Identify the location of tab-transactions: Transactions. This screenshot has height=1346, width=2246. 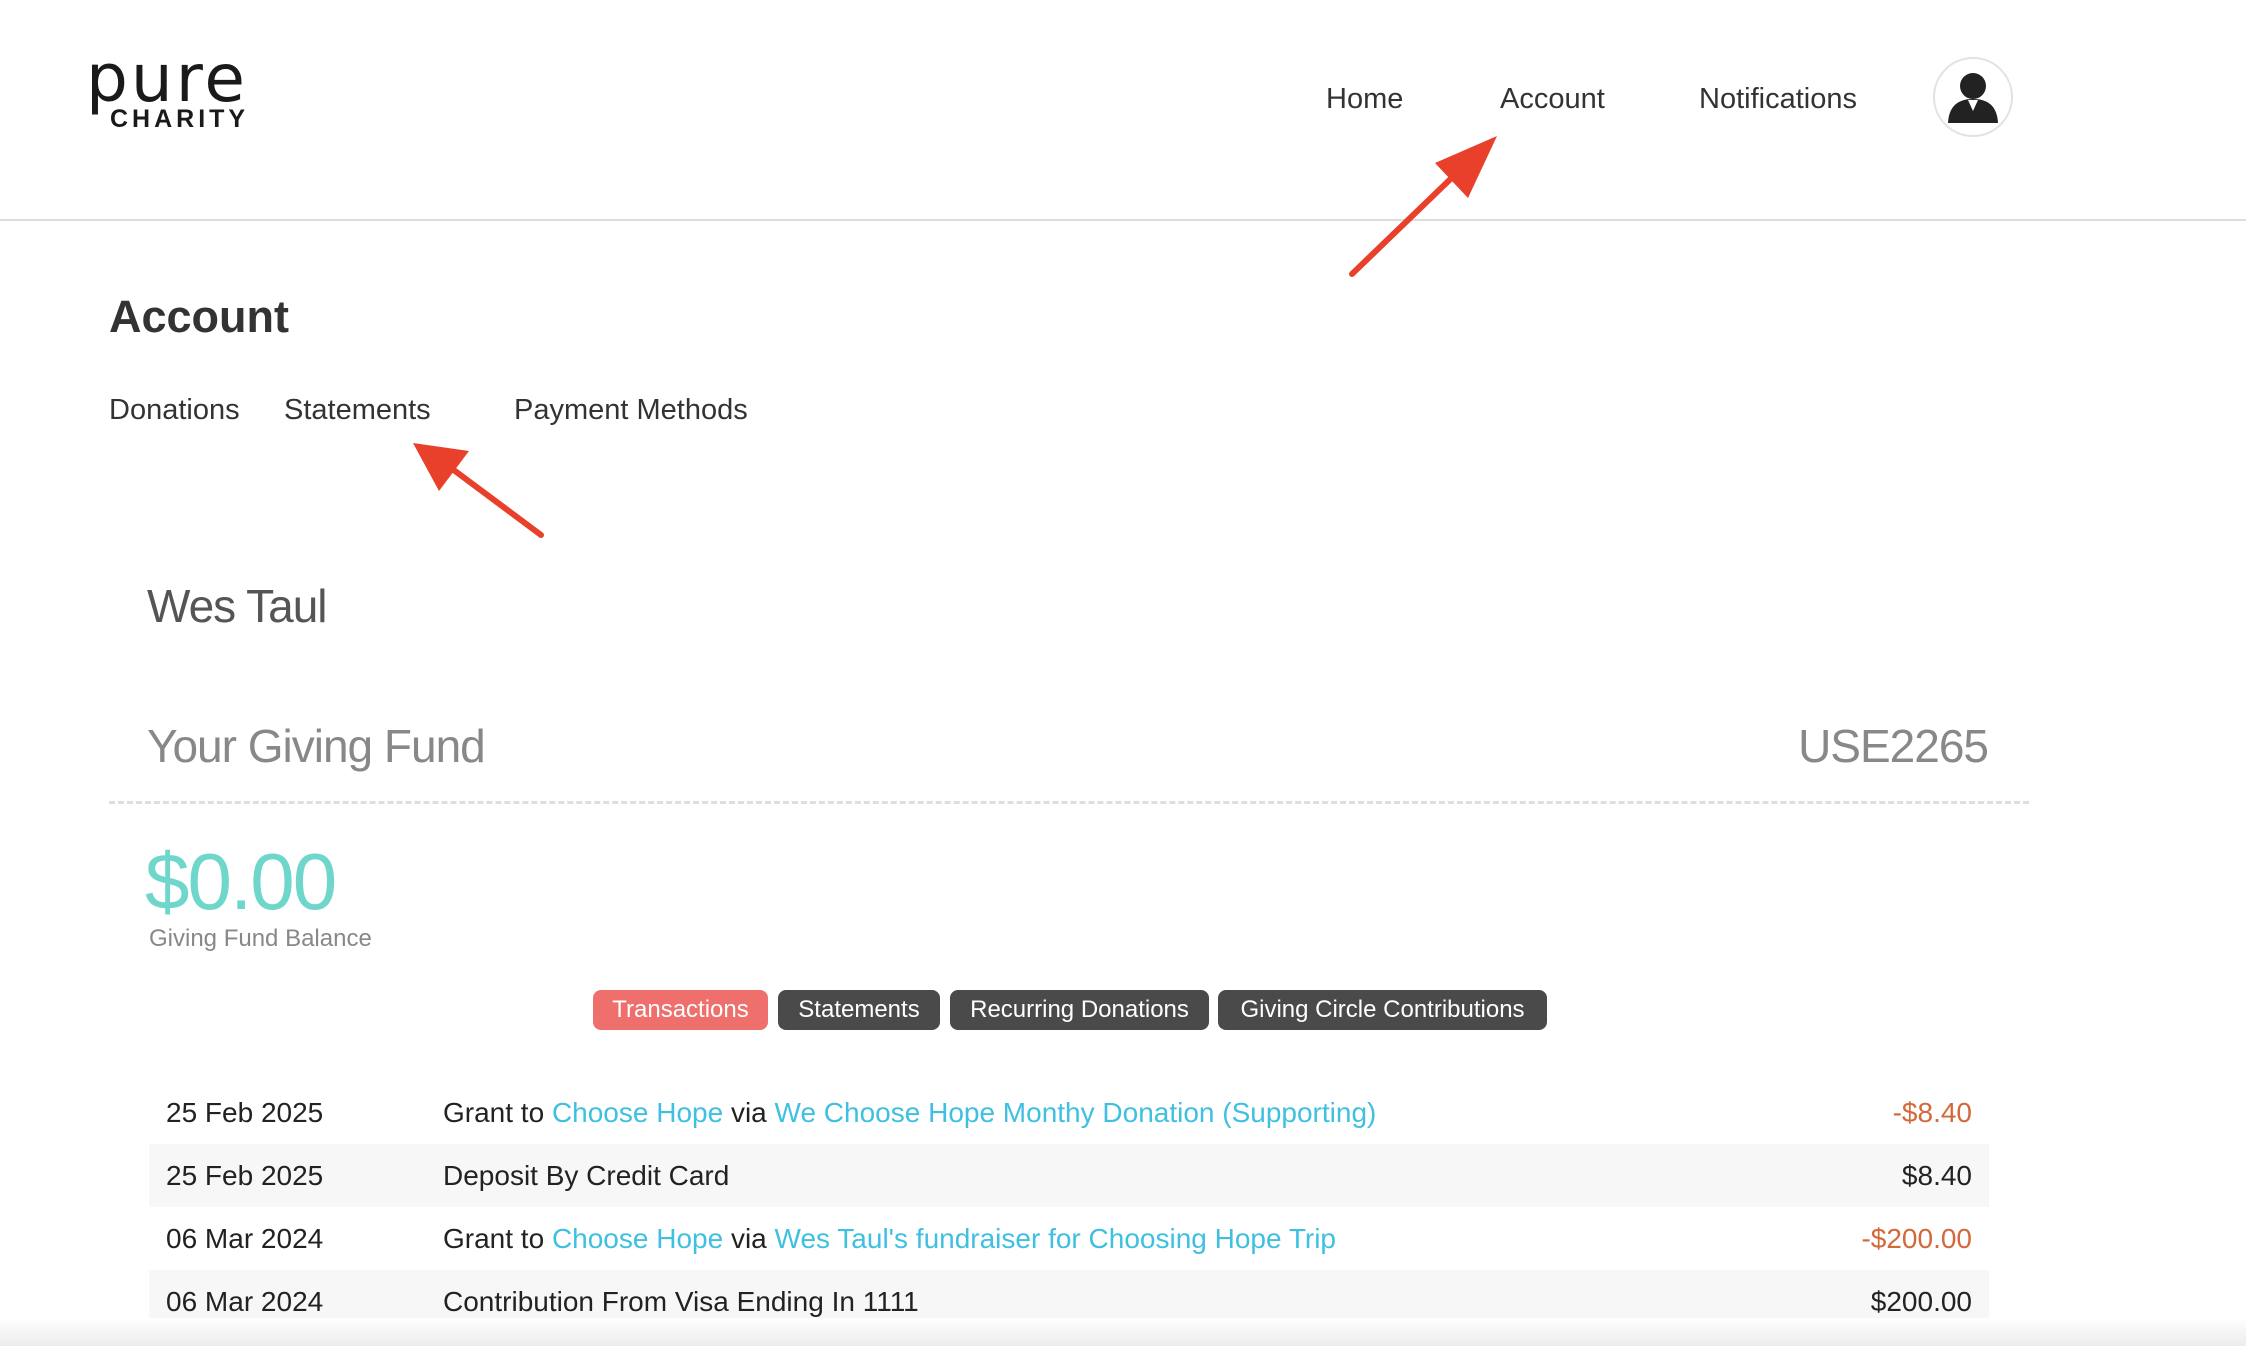
(680, 1010).